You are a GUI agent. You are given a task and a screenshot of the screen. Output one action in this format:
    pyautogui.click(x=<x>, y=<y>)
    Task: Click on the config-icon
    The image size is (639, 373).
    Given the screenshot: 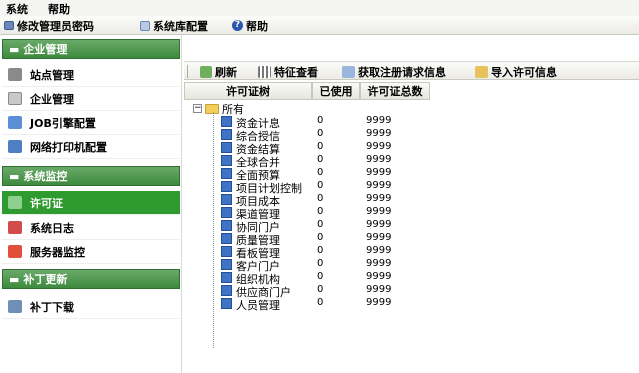 What is the action you would take?
    pyautogui.click(x=145, y=25)
    